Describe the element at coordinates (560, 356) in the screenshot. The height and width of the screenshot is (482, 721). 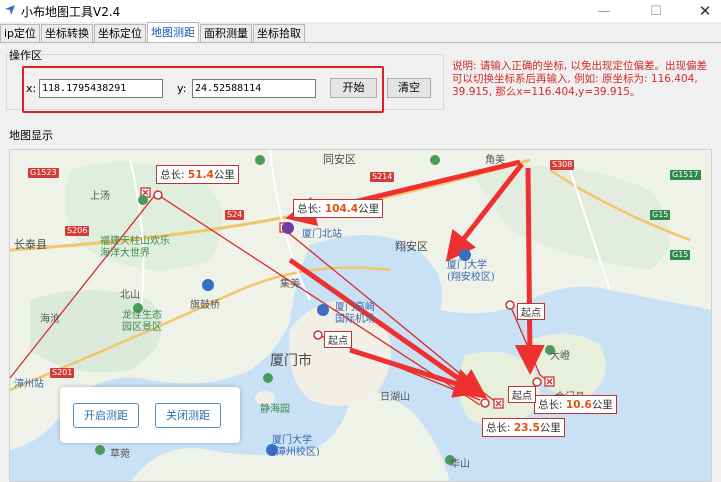
I see `place-label: 大嶝` at that location.